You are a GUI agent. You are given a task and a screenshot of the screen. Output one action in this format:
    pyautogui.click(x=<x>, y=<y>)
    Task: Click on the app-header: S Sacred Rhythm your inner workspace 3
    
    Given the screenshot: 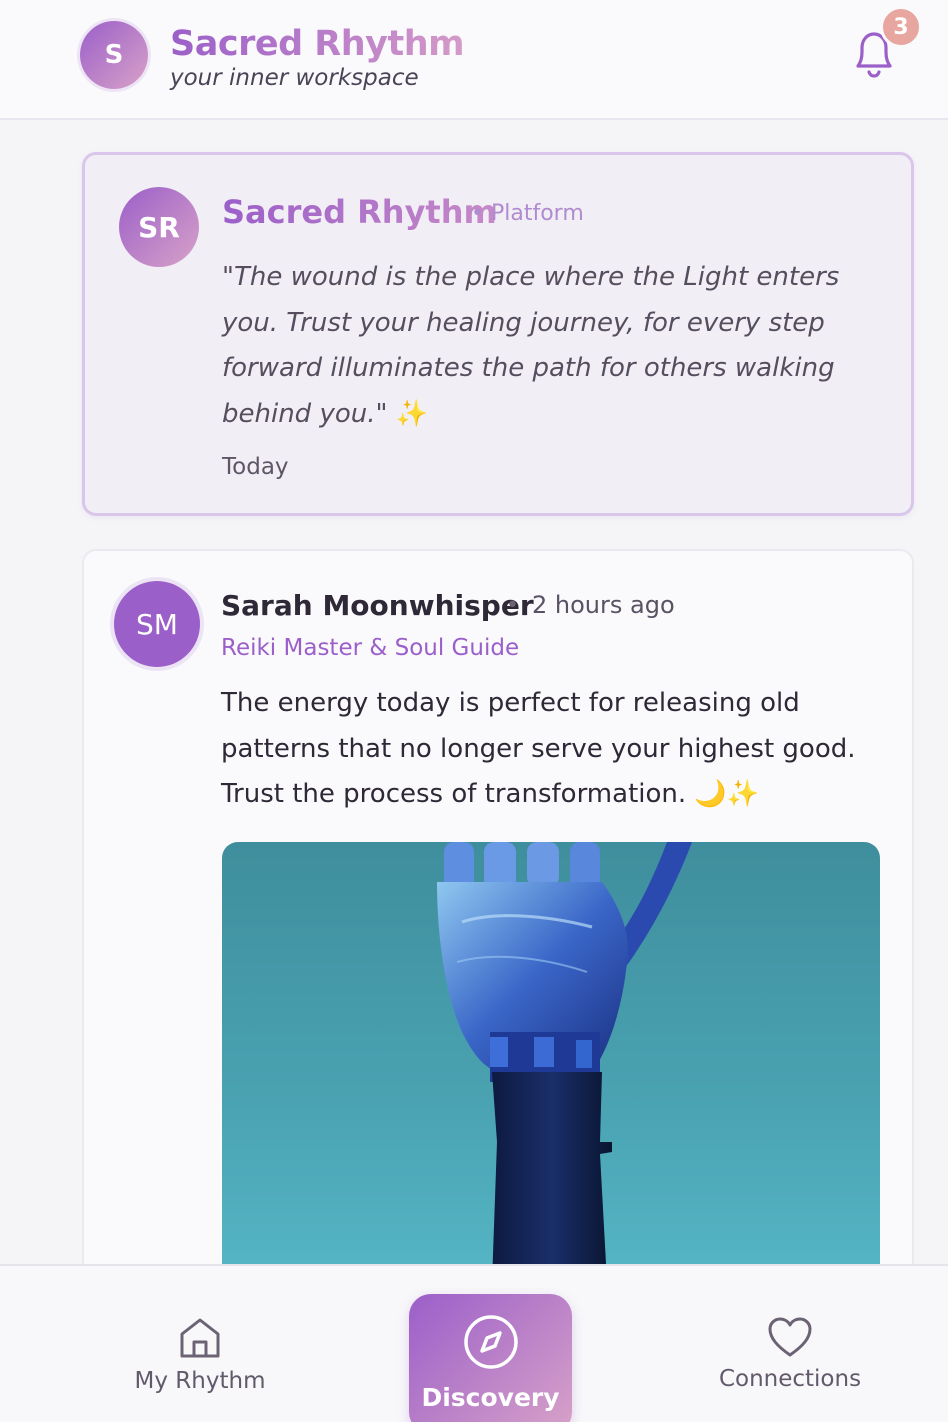 What is the action you would take?
    pyautogui.click(x=474, y=60)
    